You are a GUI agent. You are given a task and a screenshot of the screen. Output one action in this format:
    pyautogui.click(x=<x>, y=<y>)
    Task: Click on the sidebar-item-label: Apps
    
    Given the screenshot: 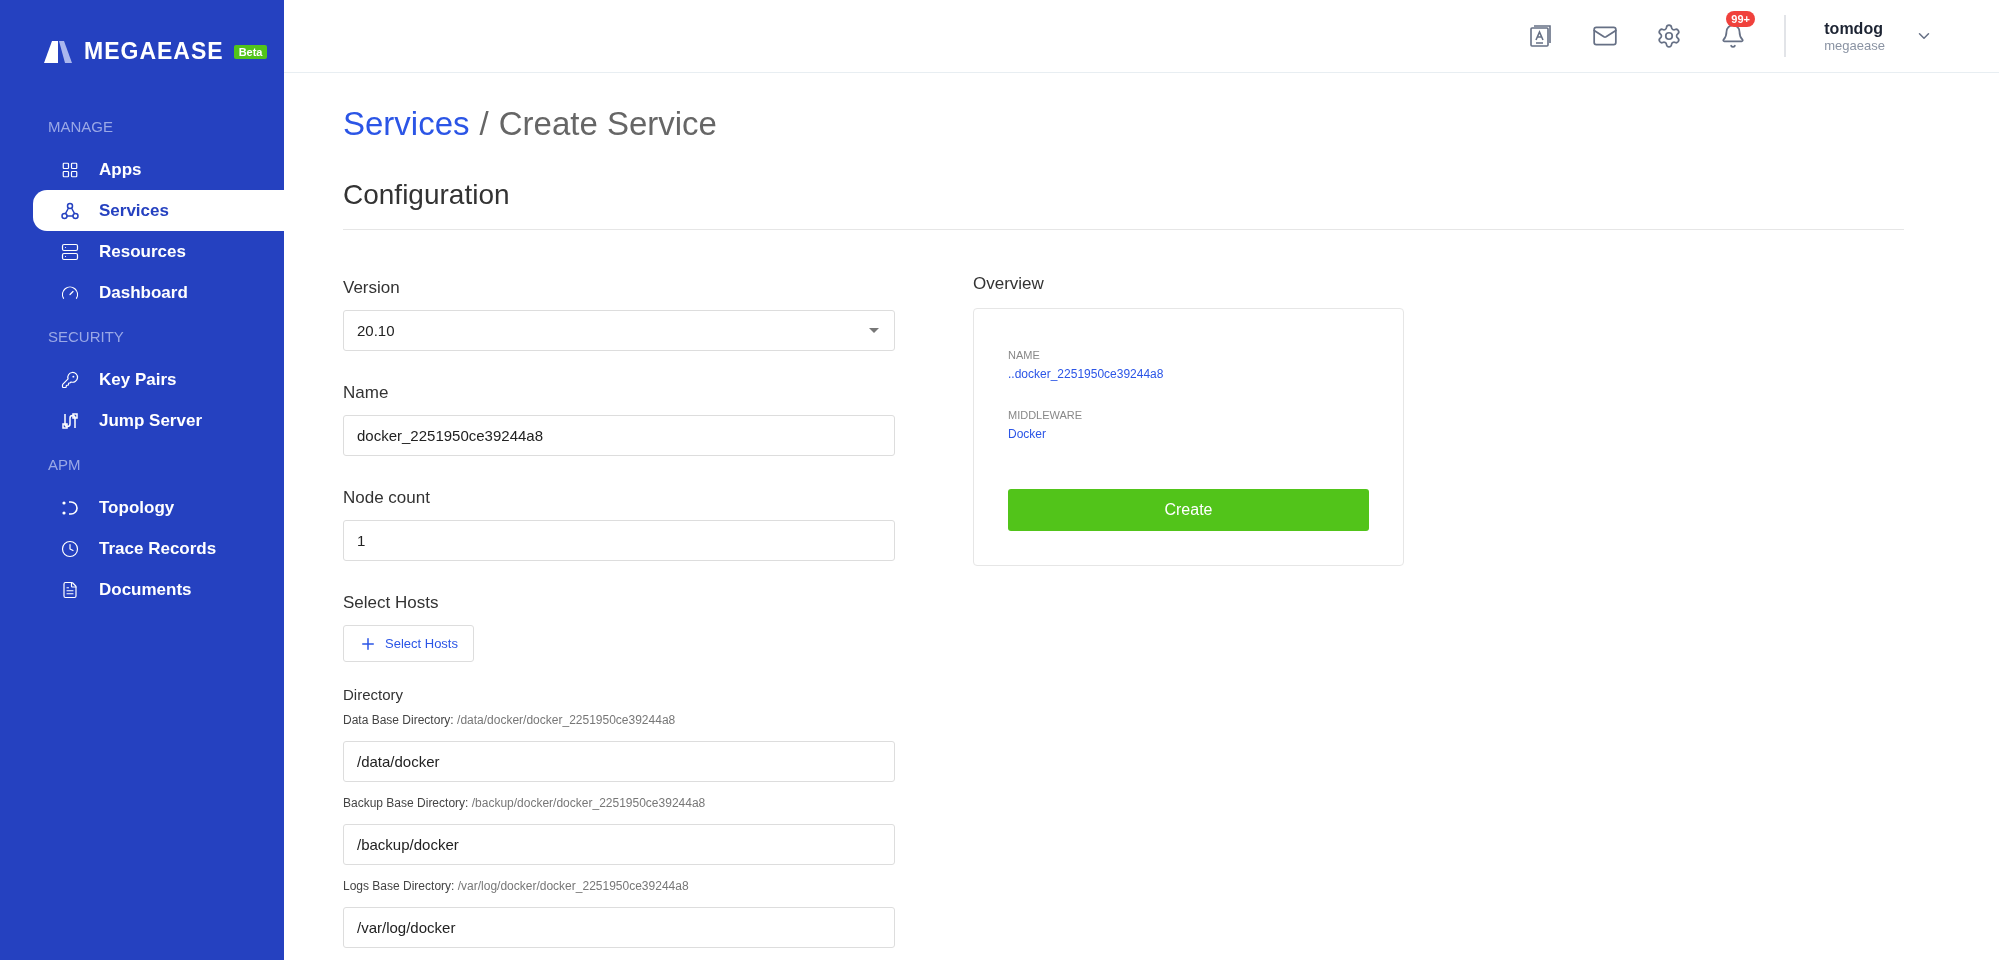 What is the action you would take?
    pyautogui.click(x=120, y=169)
    